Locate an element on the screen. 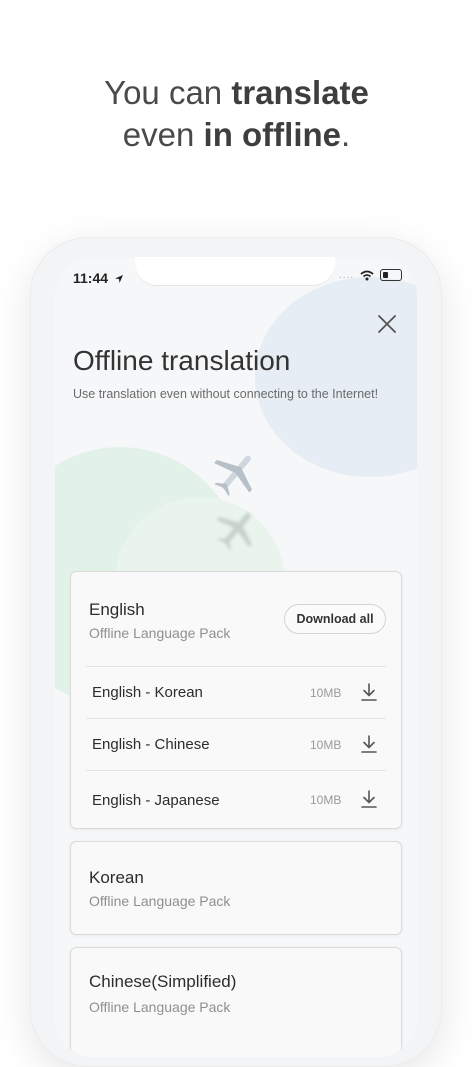 The height and width of the screenshot is (1067, 473). background-blob-blue is located at coordinates (336, 377).